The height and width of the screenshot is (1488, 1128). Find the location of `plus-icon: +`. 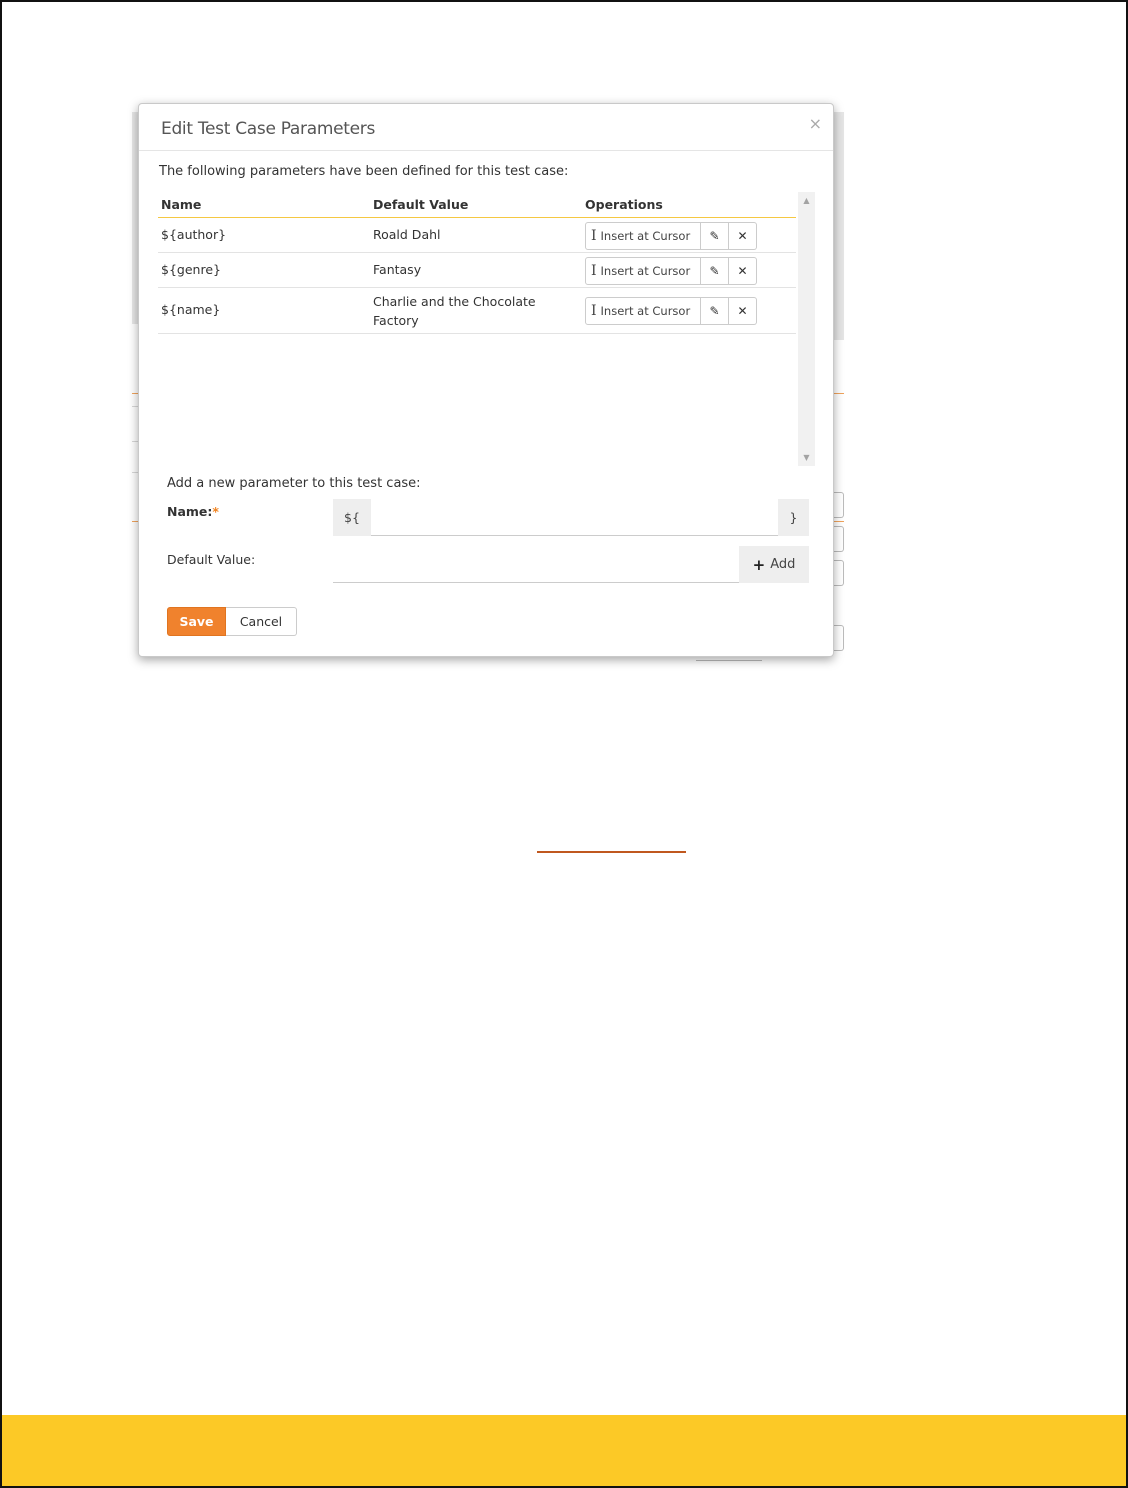

plus-icon: + is located at coordinates (759, 564).